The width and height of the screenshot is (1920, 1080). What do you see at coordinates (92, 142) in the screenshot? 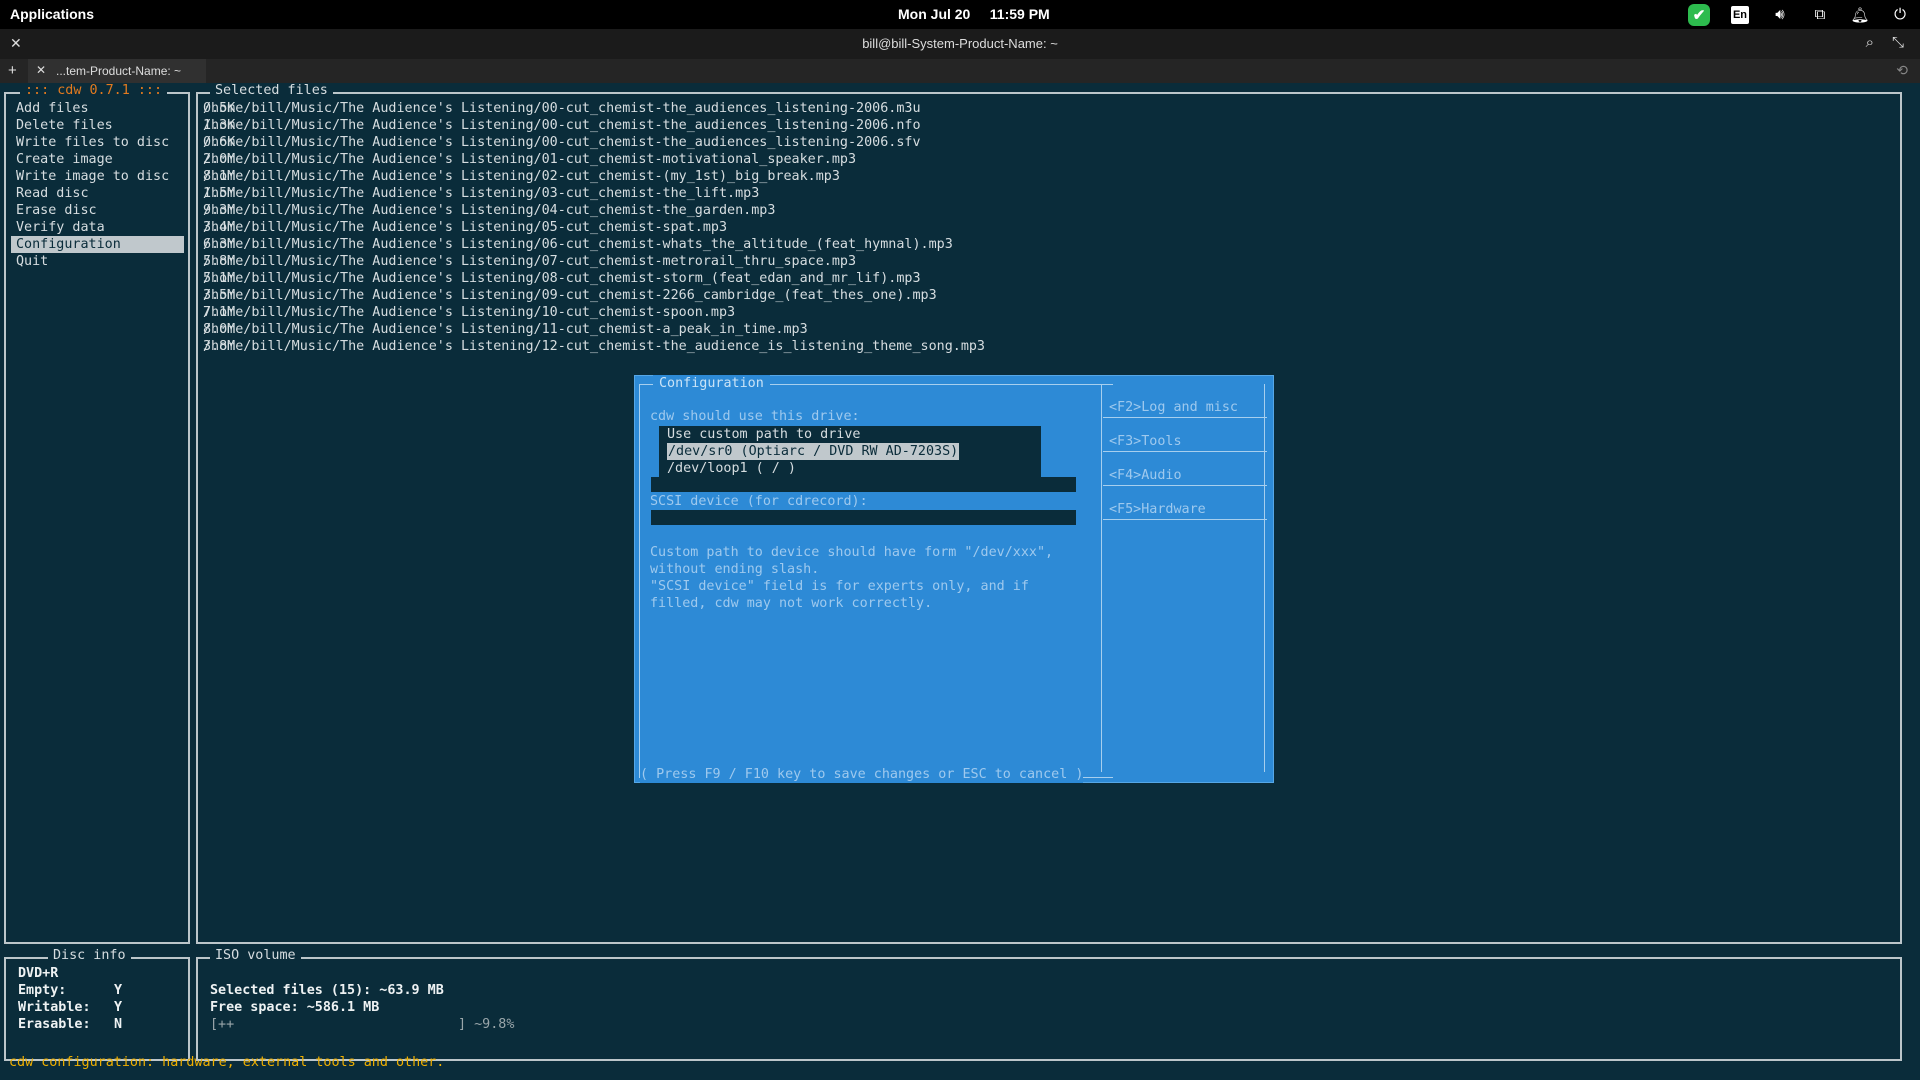
I see `menu-item: Write files to disc` at bounding box center [92, 142].